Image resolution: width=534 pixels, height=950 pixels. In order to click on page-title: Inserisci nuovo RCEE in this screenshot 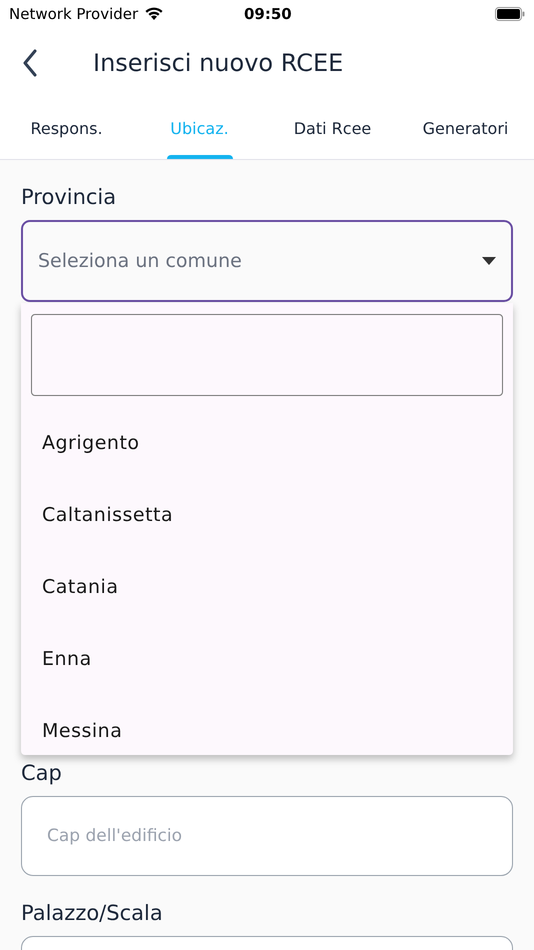, I will do `click(218, 63)`.